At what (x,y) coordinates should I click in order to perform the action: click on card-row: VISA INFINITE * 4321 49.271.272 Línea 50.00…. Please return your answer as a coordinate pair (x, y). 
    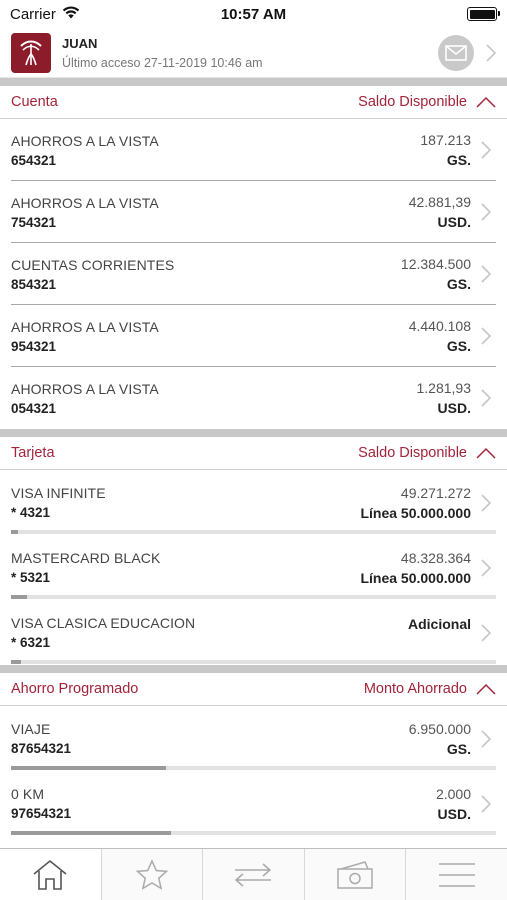
    Looking at the image, I should click on (253, 502).